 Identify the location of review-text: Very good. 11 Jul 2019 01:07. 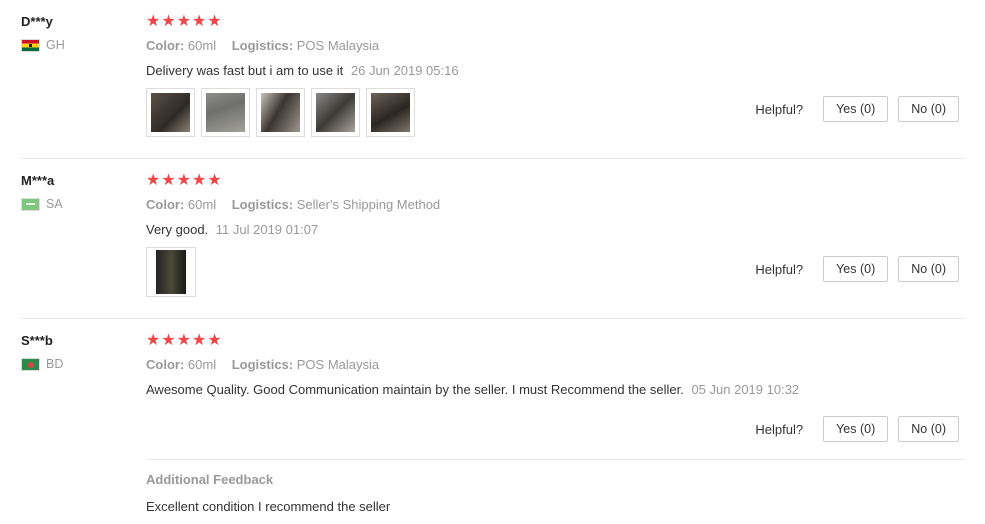
(565, 230).